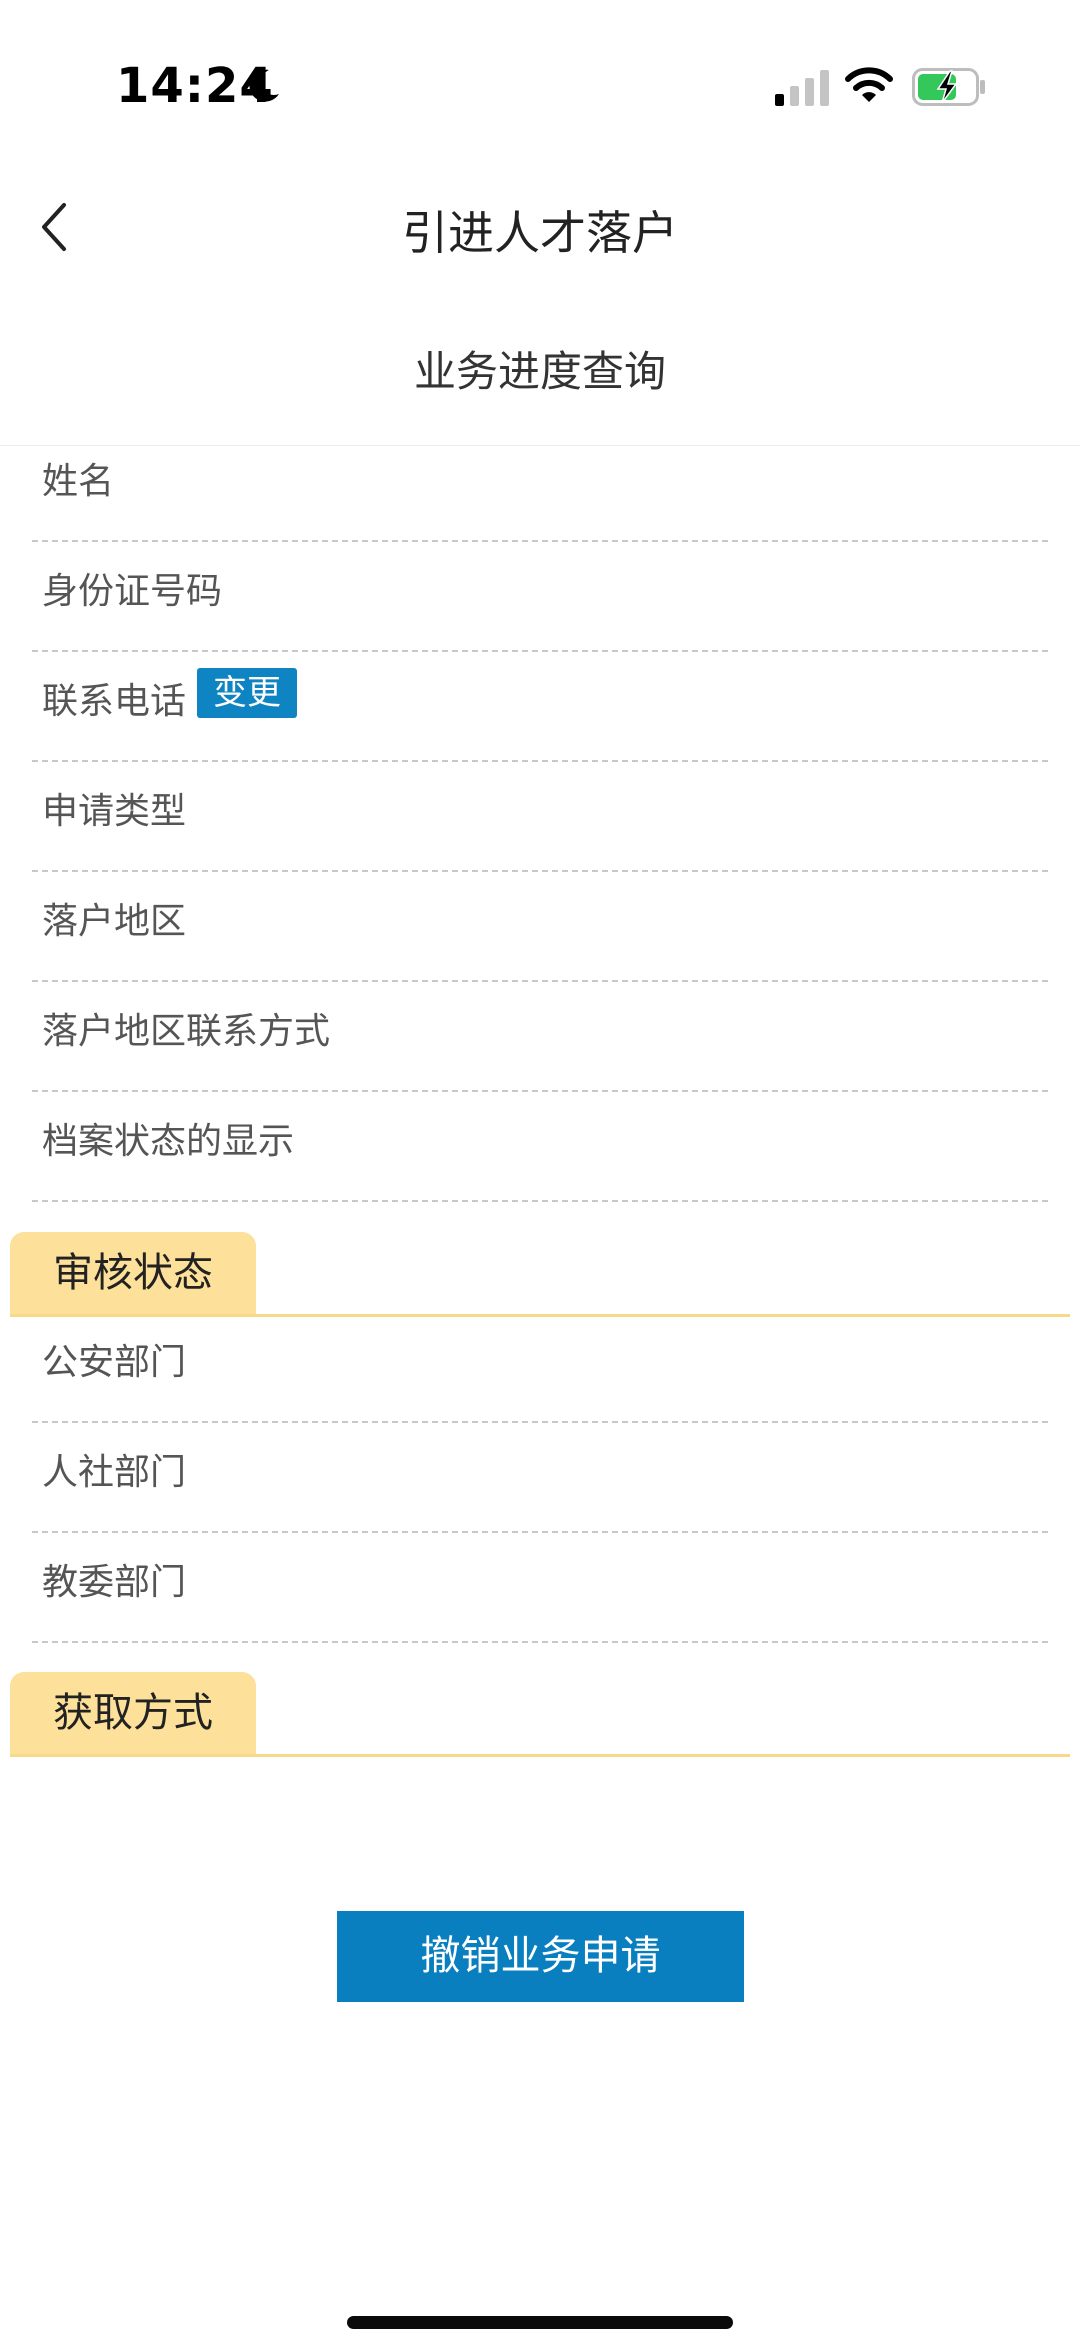 The image size is (1080, 2348). I want to click on row-label: 档案状态的显示, so click(168, 1141).